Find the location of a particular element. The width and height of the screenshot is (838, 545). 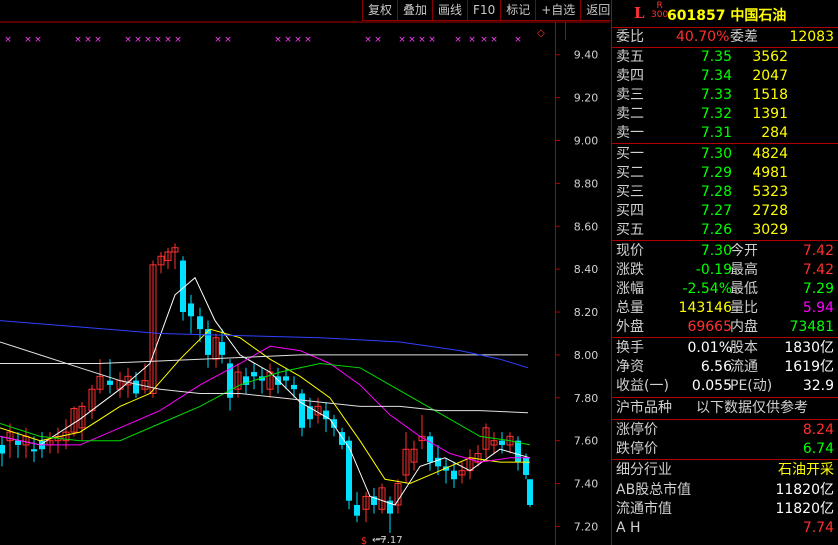

fund-value: 1830亿 is located at coordinates (809, 348).